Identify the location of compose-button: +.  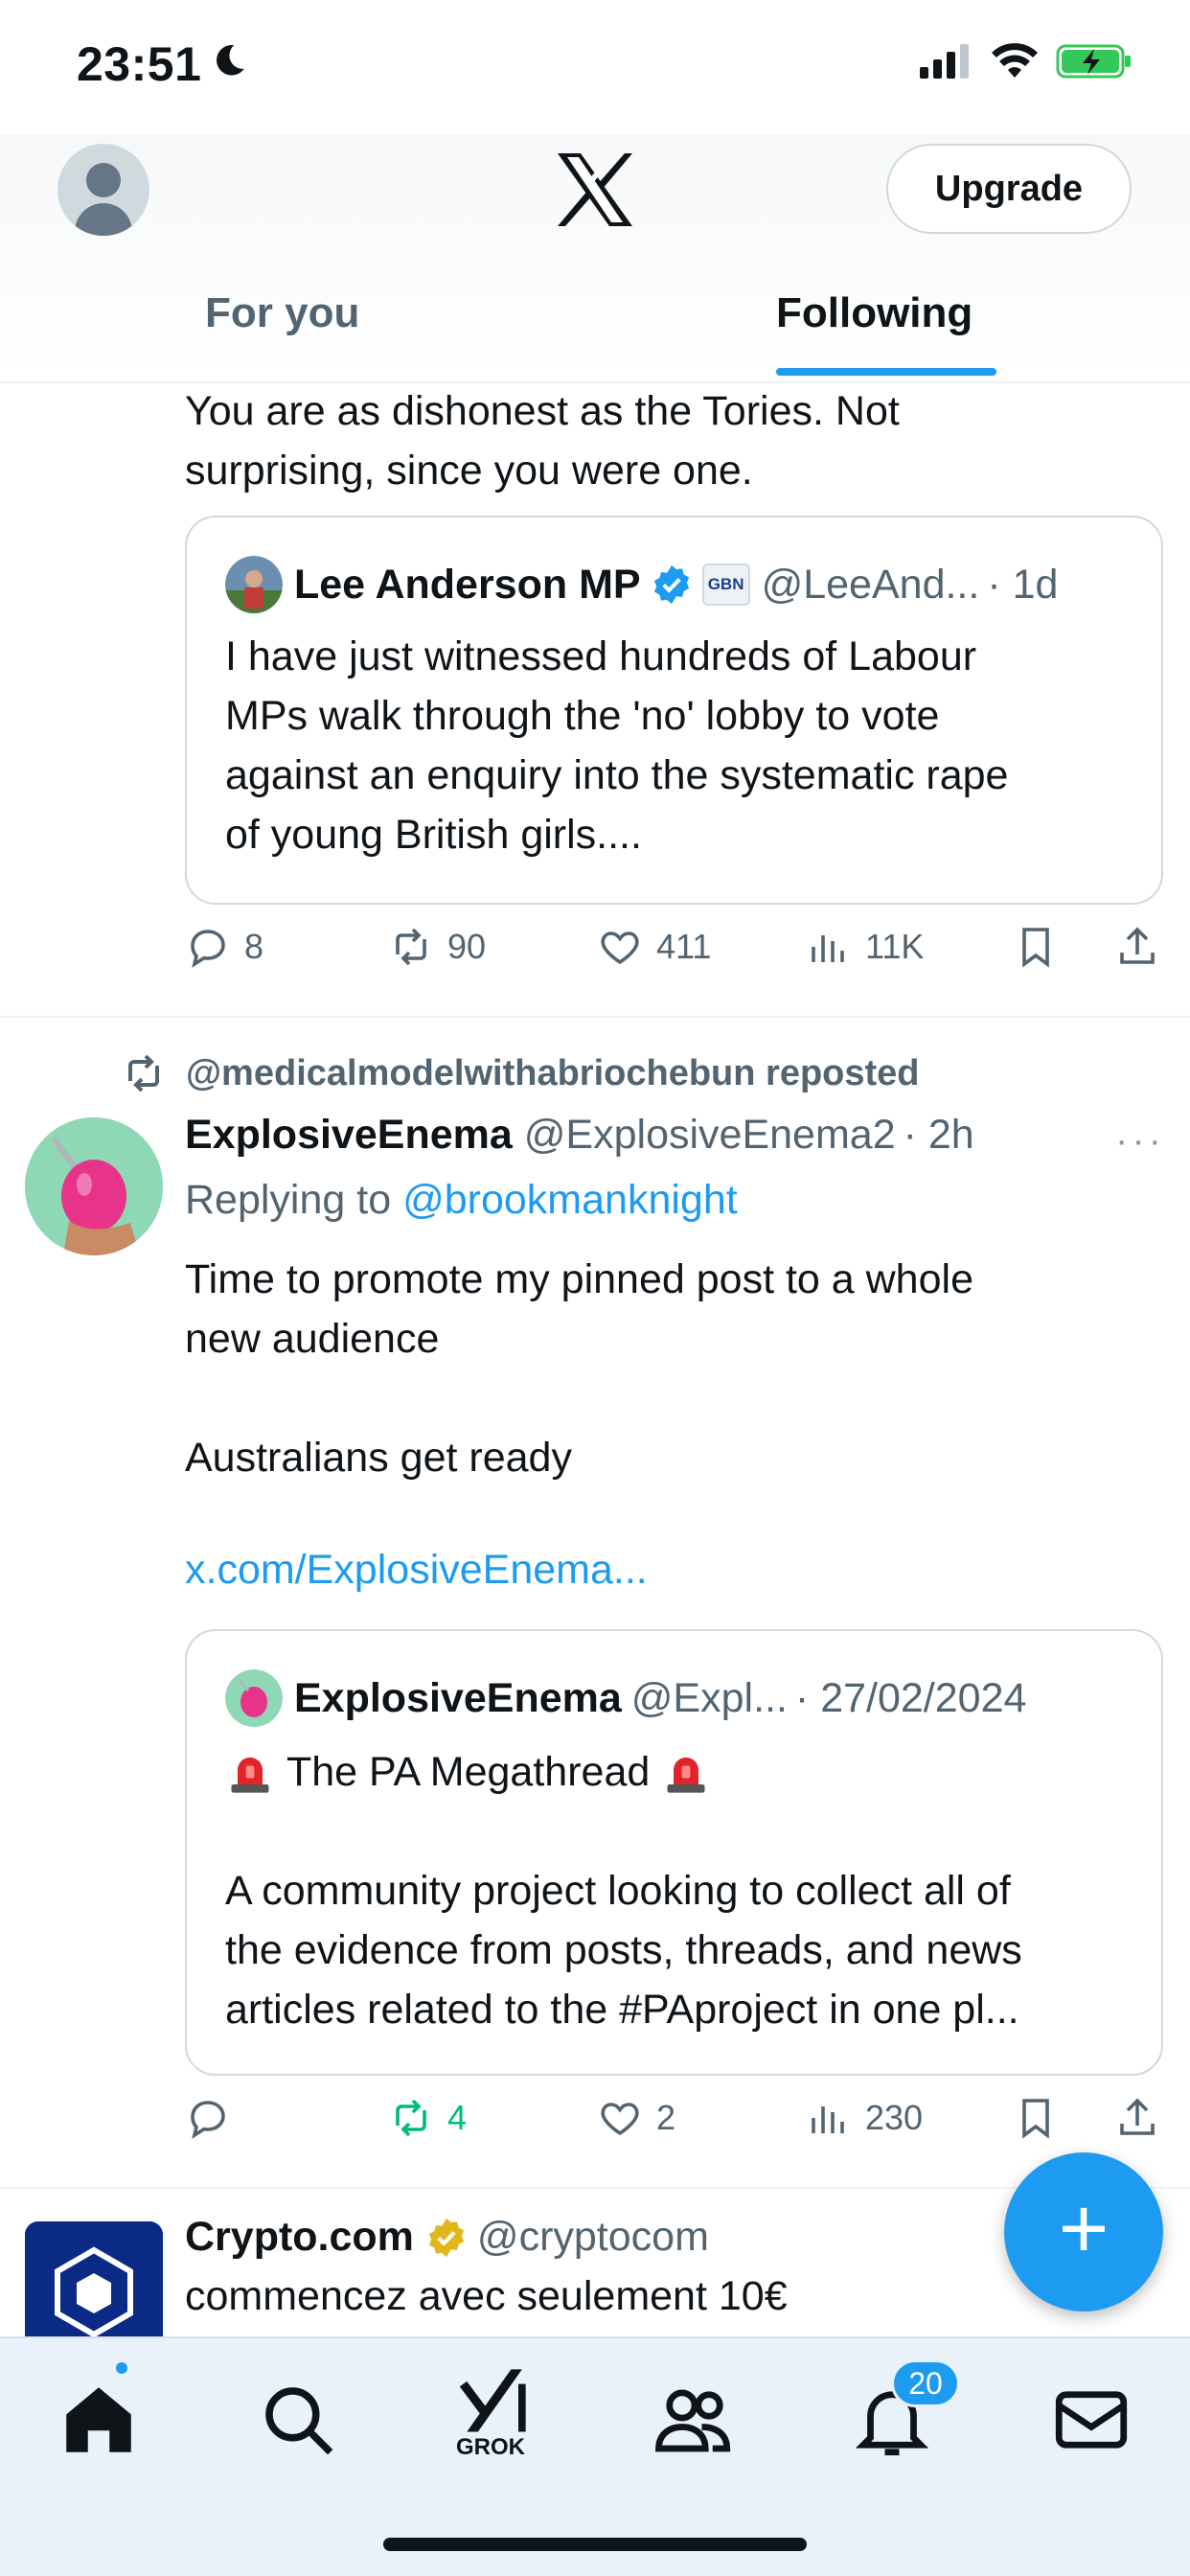
(1083, 2232).